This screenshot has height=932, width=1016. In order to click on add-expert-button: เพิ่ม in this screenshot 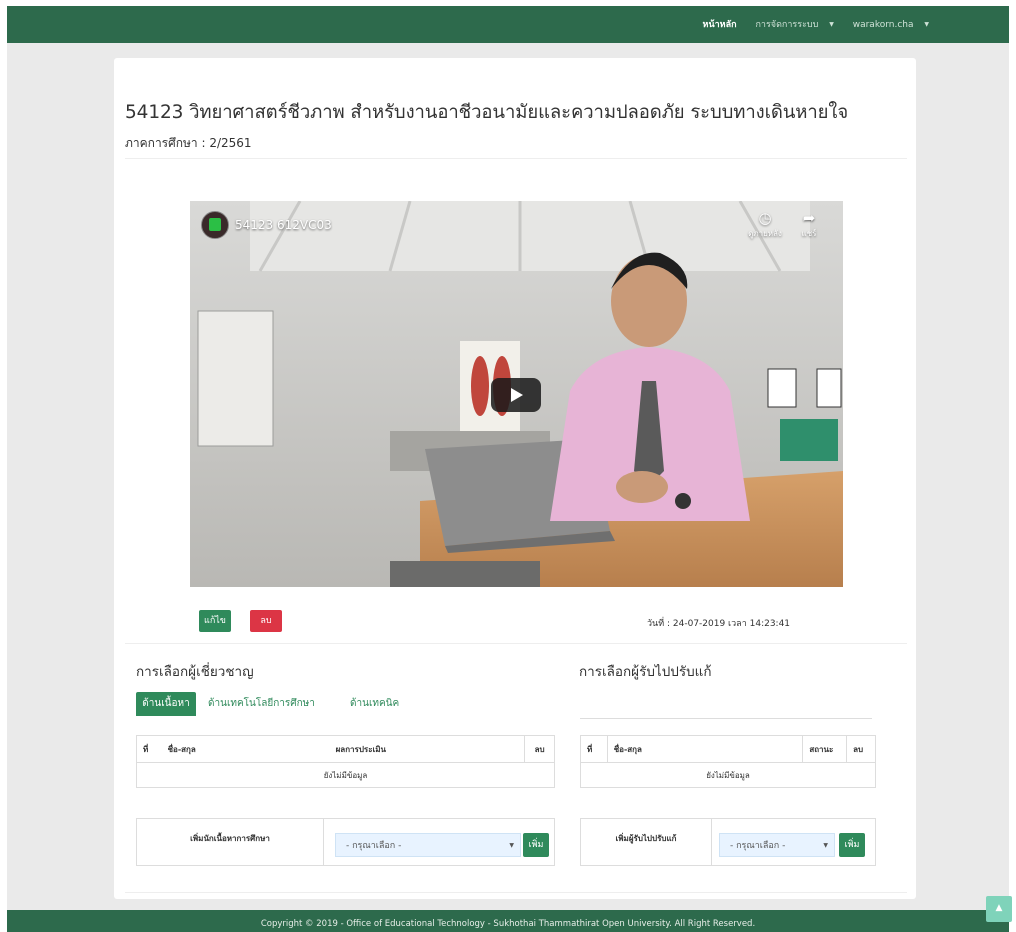, I will do `click(536, 845)`.